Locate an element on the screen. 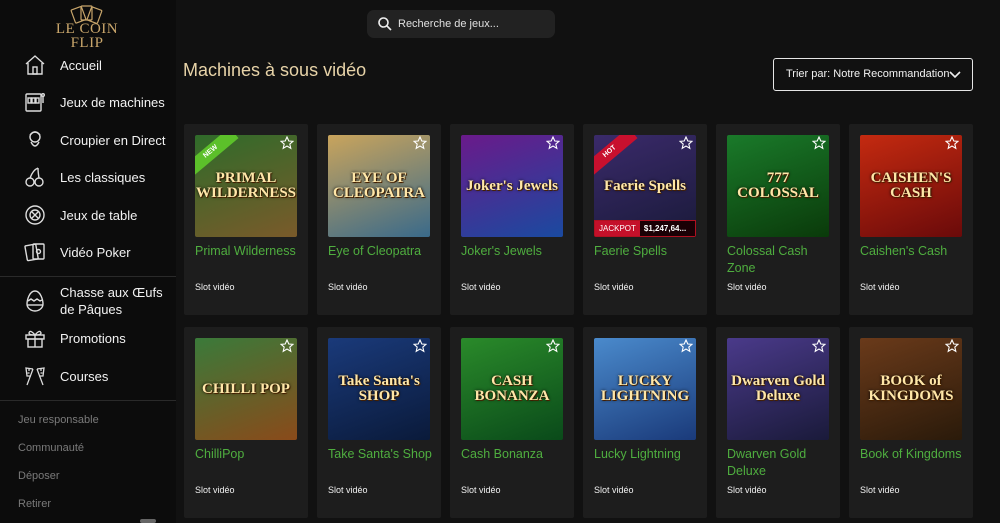 The width and height of the screenshot is (1000, 523). jackpot-label: JACKPOT is located at coordinates (617, 228).